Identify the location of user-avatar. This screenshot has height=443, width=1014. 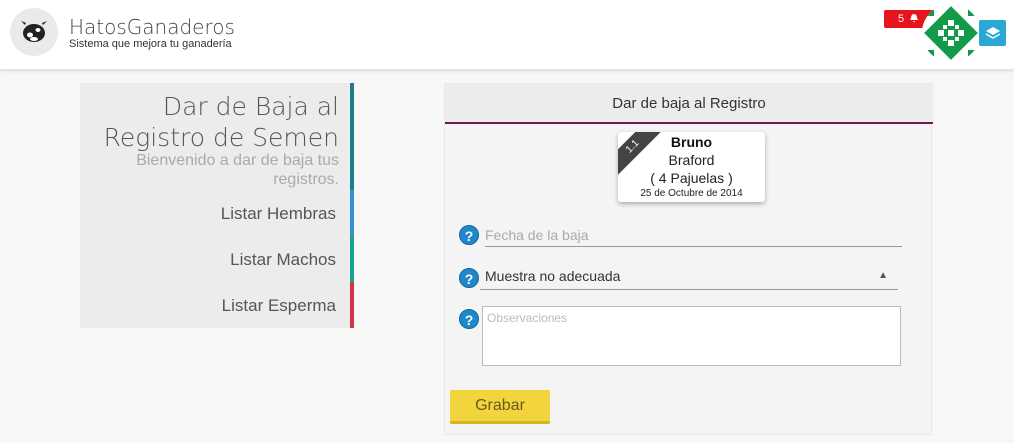
(951, 33).